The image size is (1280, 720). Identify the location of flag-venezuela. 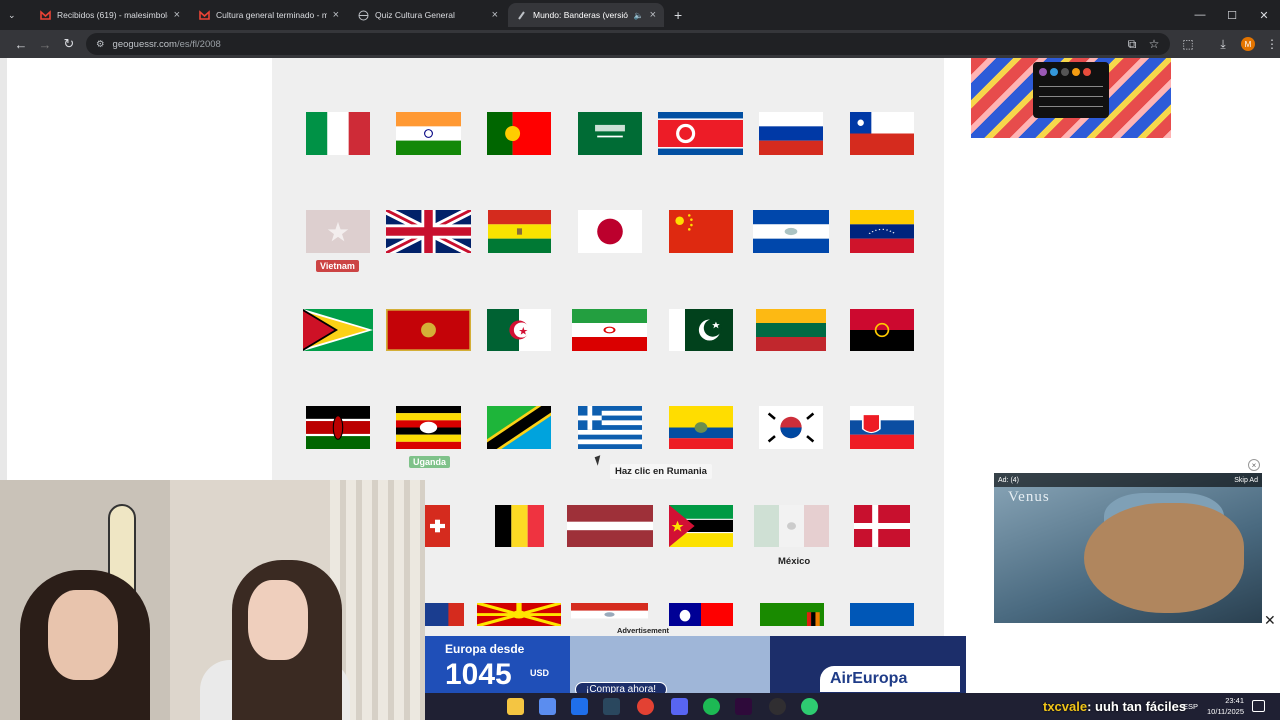
(882, 231).